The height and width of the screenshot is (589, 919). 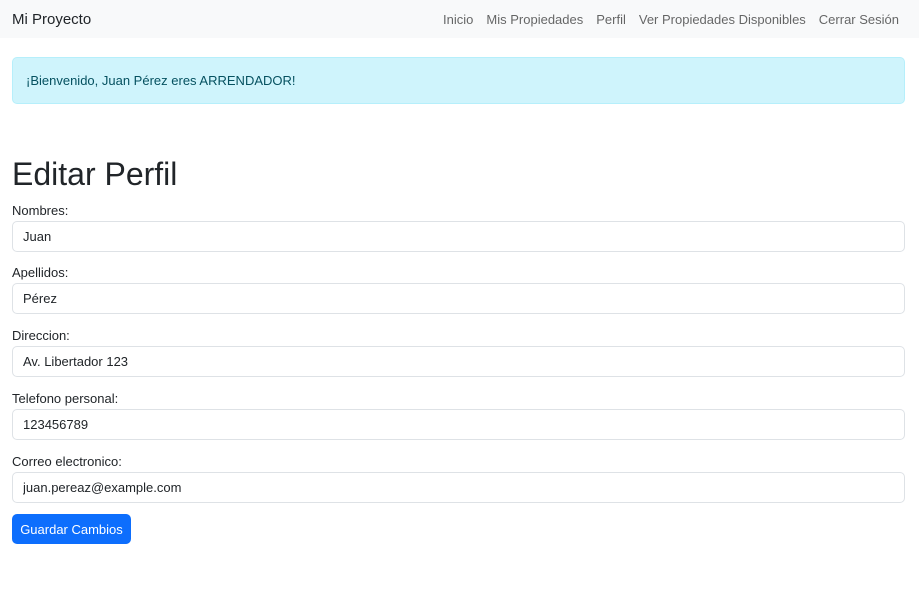 What do you see at coordinates (41, 335) in the screenshot?
I see `direccion-label: Direccion:` at bounding box center [41, 335].